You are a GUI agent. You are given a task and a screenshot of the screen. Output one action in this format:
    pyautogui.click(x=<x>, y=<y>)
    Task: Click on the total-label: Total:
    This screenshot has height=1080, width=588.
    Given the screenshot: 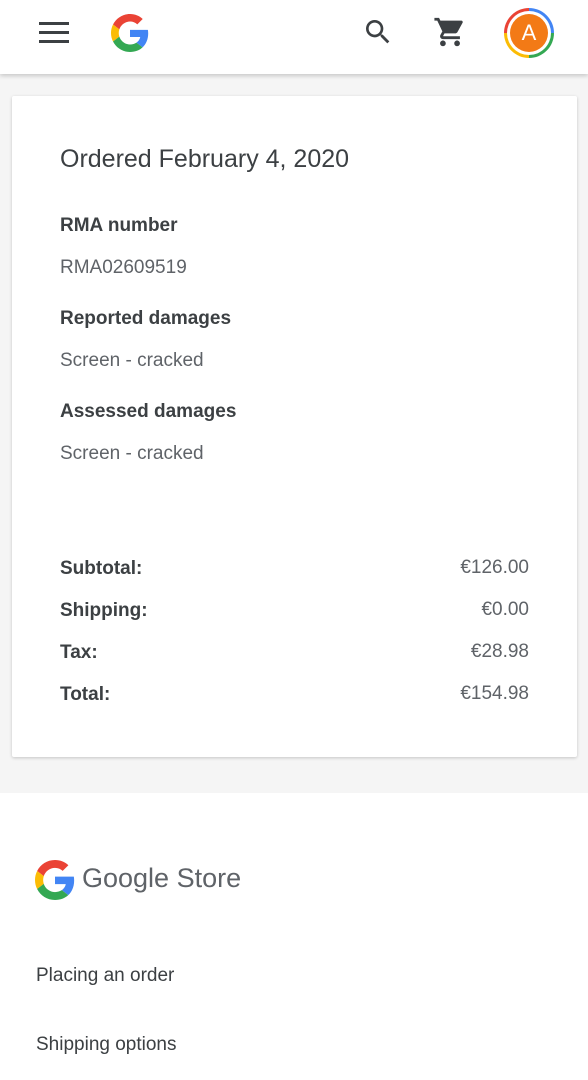 What is the action you would take?
    pyautogui.click(x=85, y=694)
    